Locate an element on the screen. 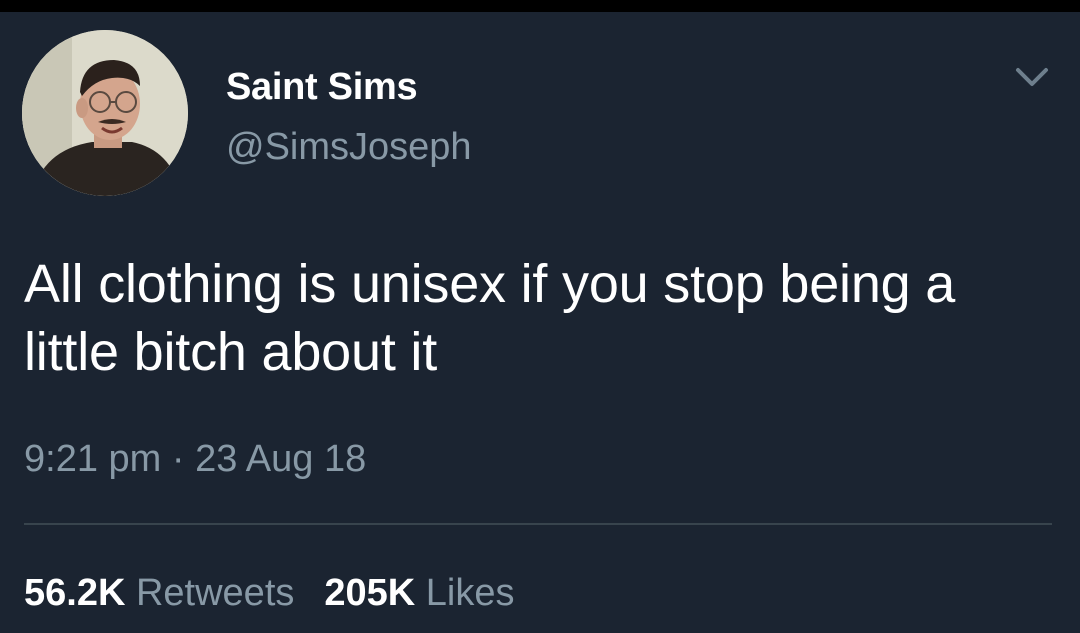 This screenshot has height=633, width=1080. tweet-menu-button is located at coordinates (1032, 77).